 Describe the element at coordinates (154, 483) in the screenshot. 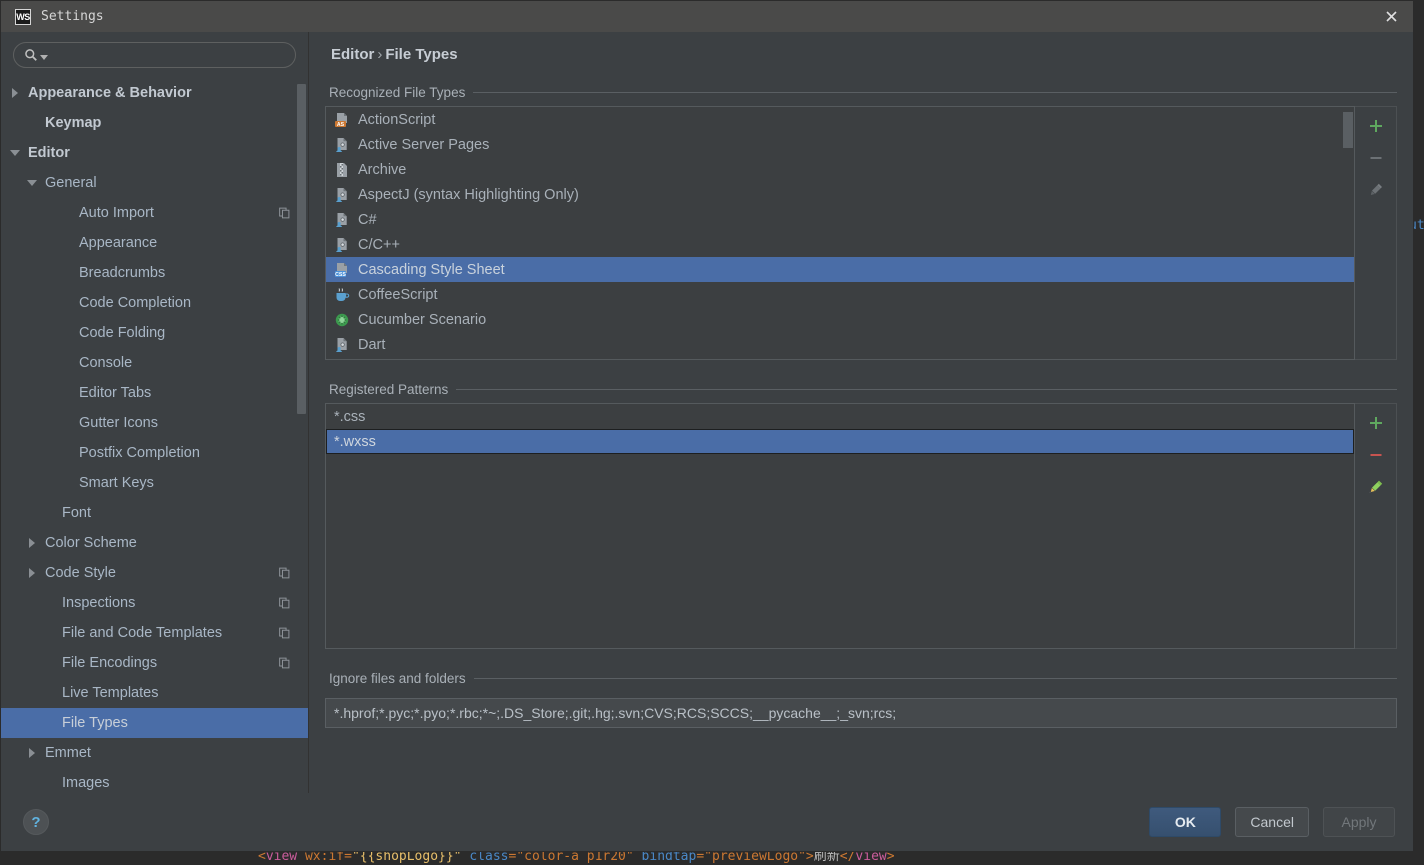

I see `sidebar-item-smart-keys: Smart Keys` at that location.